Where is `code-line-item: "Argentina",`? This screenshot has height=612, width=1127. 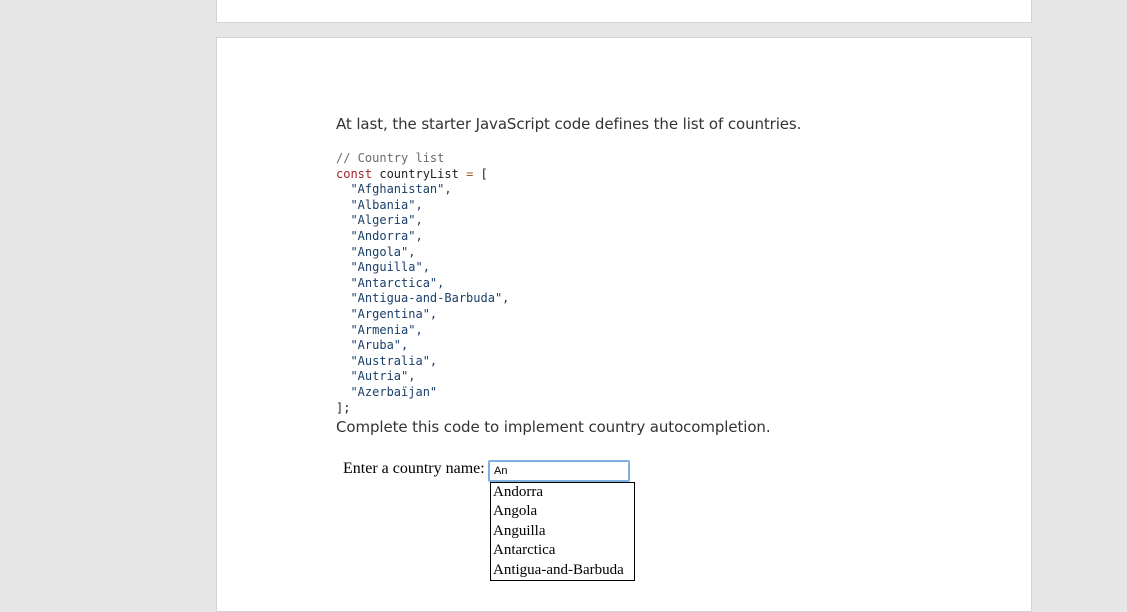
code-line-item: "Argentina", is located at coordinates (422, 315).